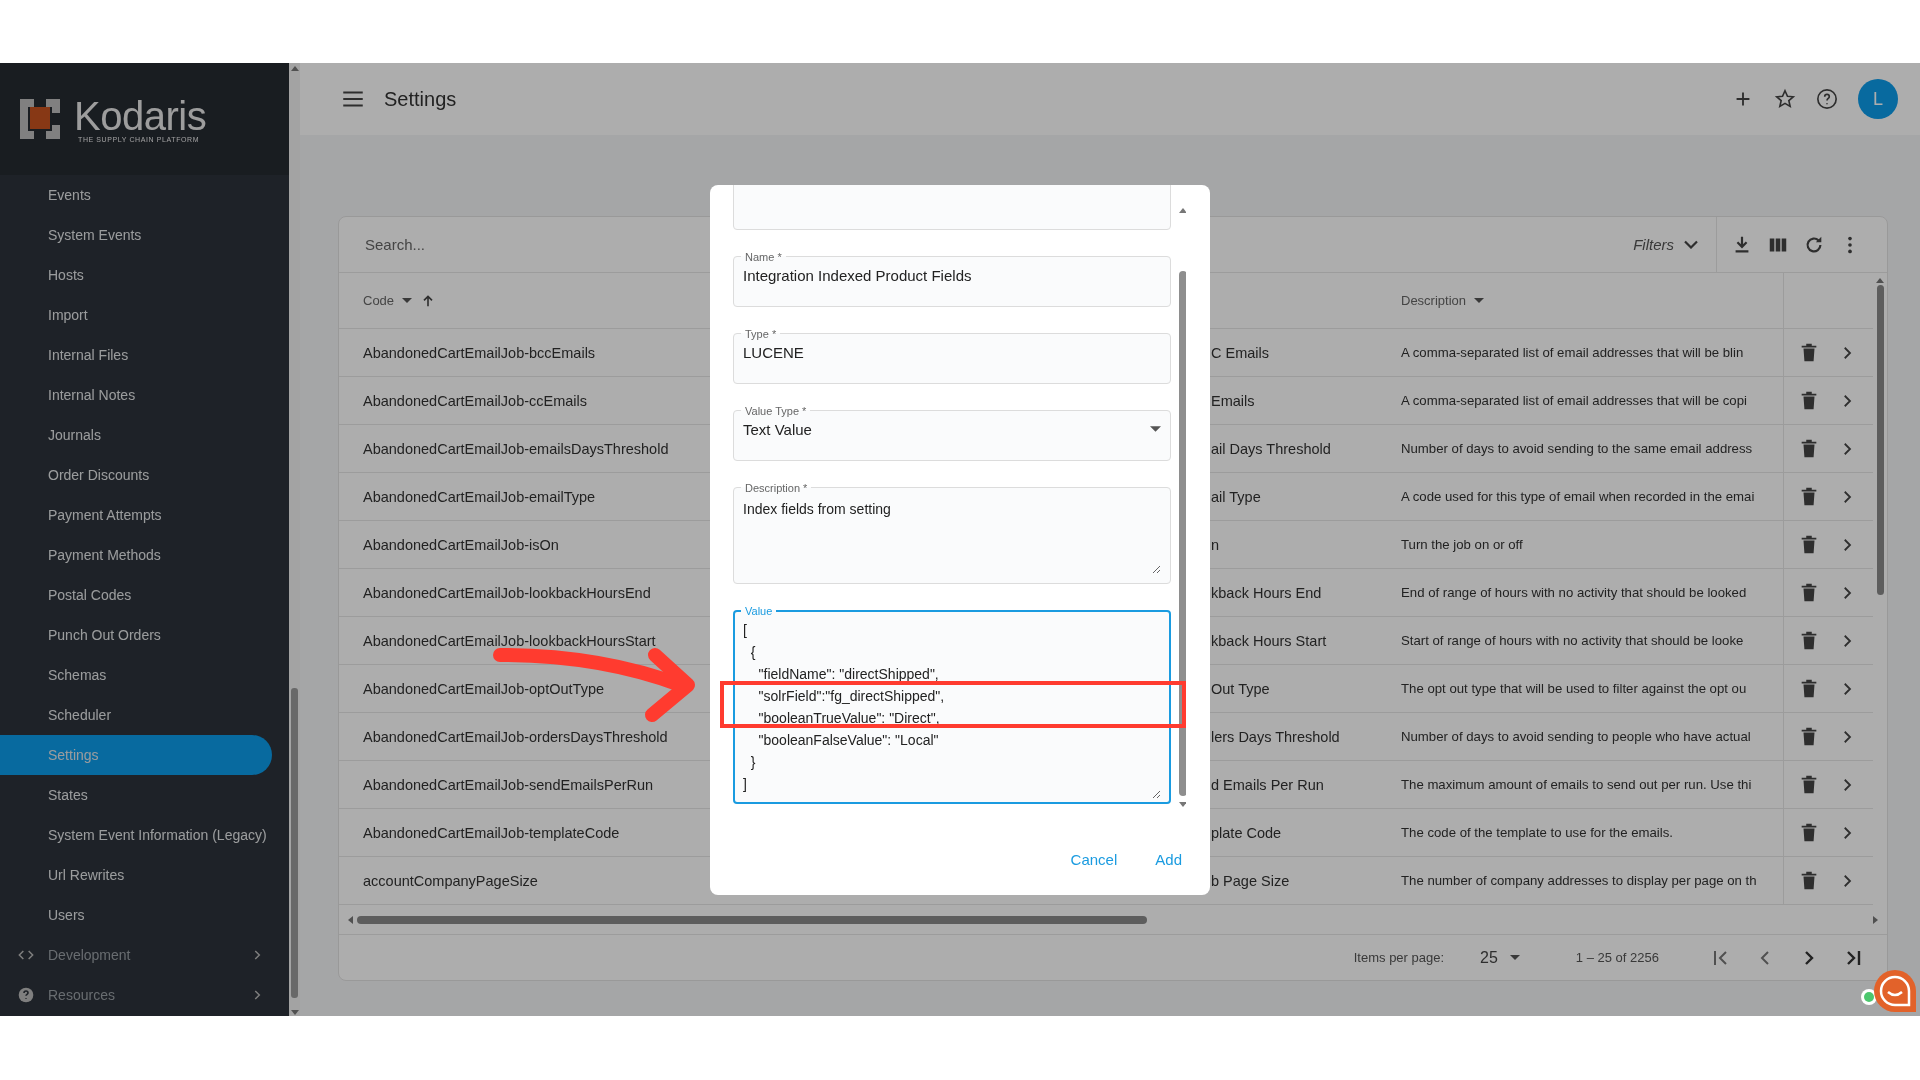 The image size is (1920, 1080). I want to click on table-cell: AbandonedCartEmailJob-optOutType, so click(483, 688).